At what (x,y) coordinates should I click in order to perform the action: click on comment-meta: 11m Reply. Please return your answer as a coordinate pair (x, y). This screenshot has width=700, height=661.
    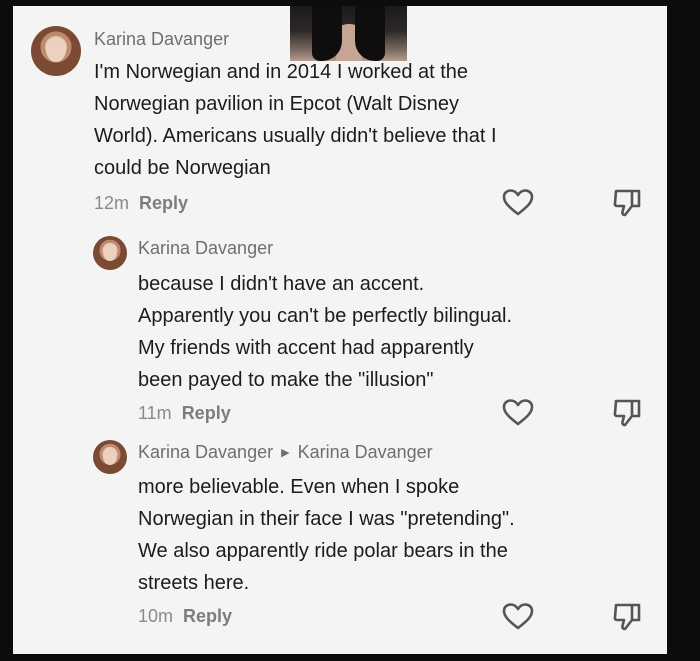
    Looking at the image, I should click on (184, 413).